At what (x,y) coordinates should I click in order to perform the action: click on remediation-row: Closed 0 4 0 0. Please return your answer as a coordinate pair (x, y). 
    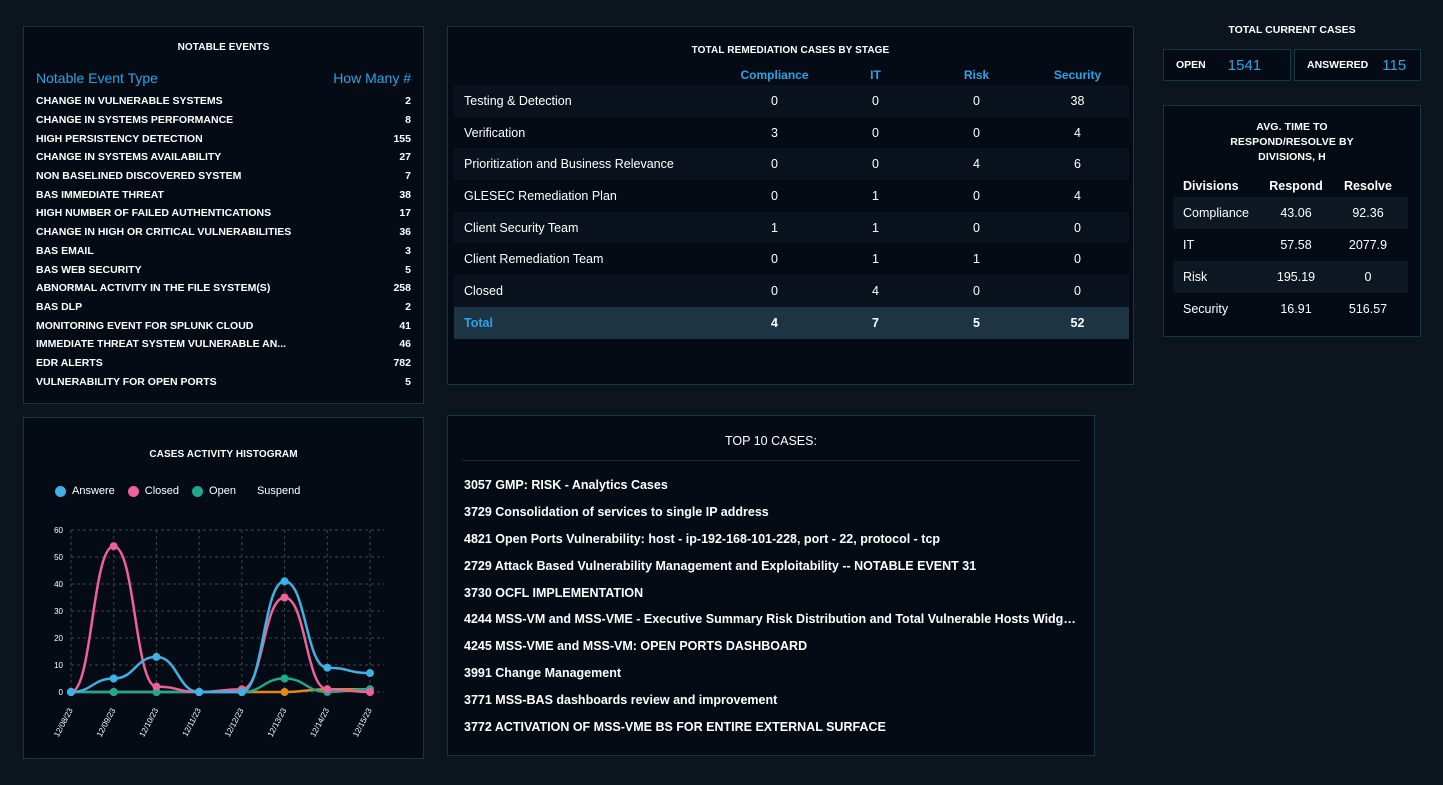
    Looking at the image, I should click on (791, 291).